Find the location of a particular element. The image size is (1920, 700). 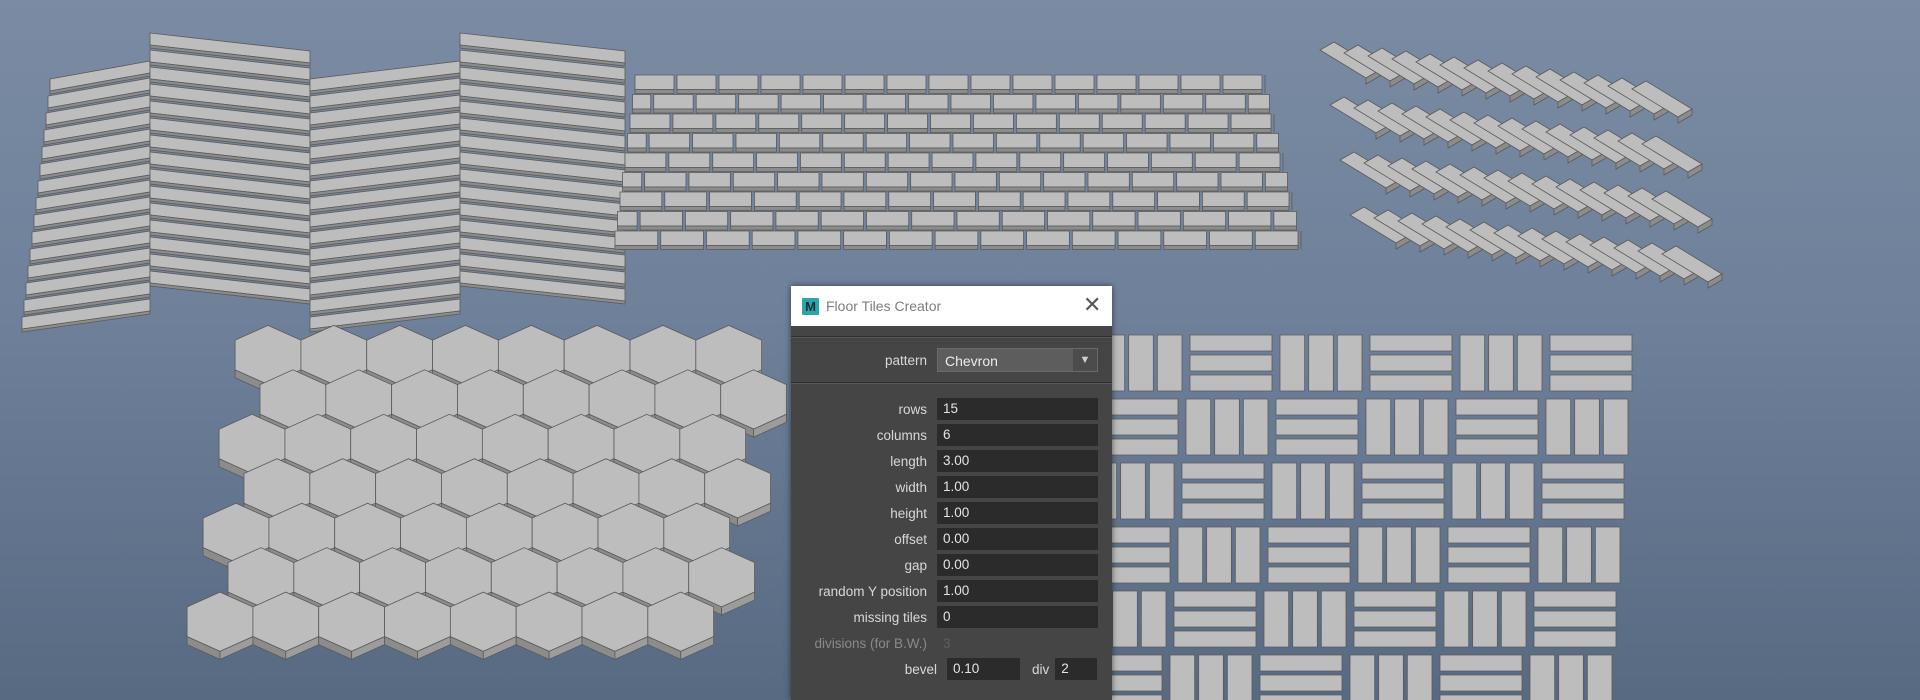

gap-field: 0.00 is located at coordinates (1017, 565).